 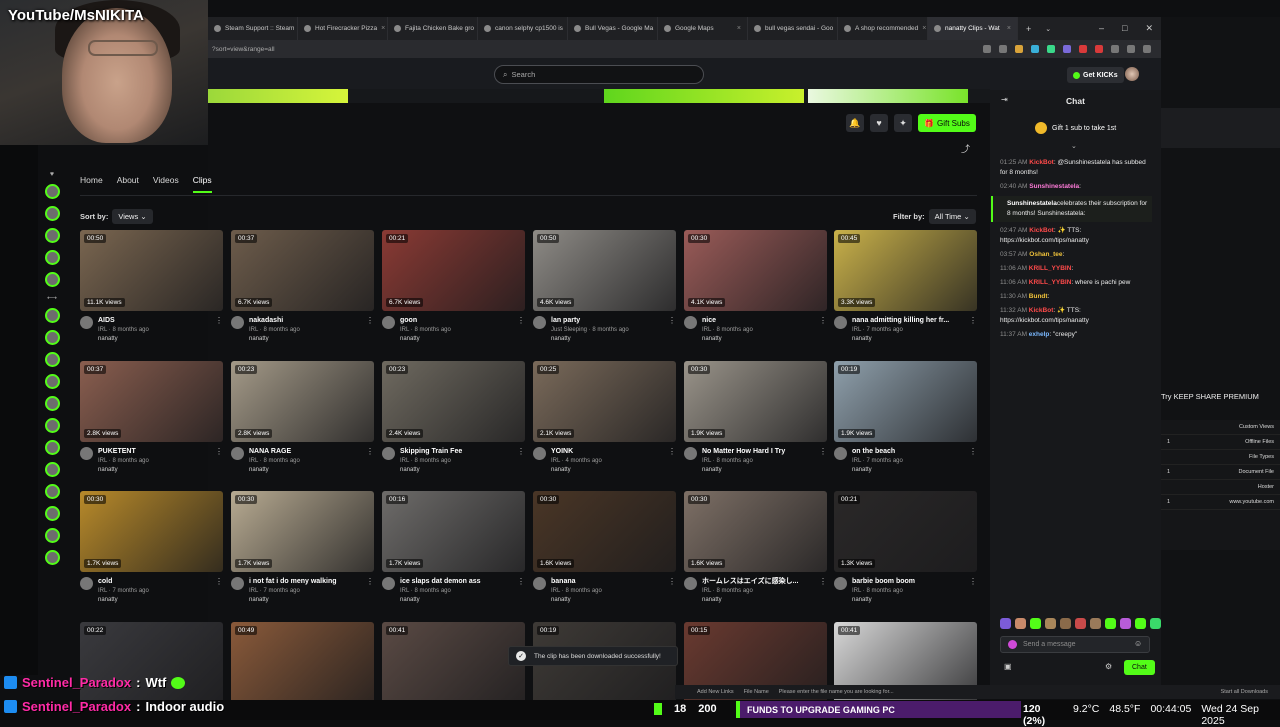 I want to click on clip-thumbnail: 00:37 6.7K views, so click(x=302, y=270).